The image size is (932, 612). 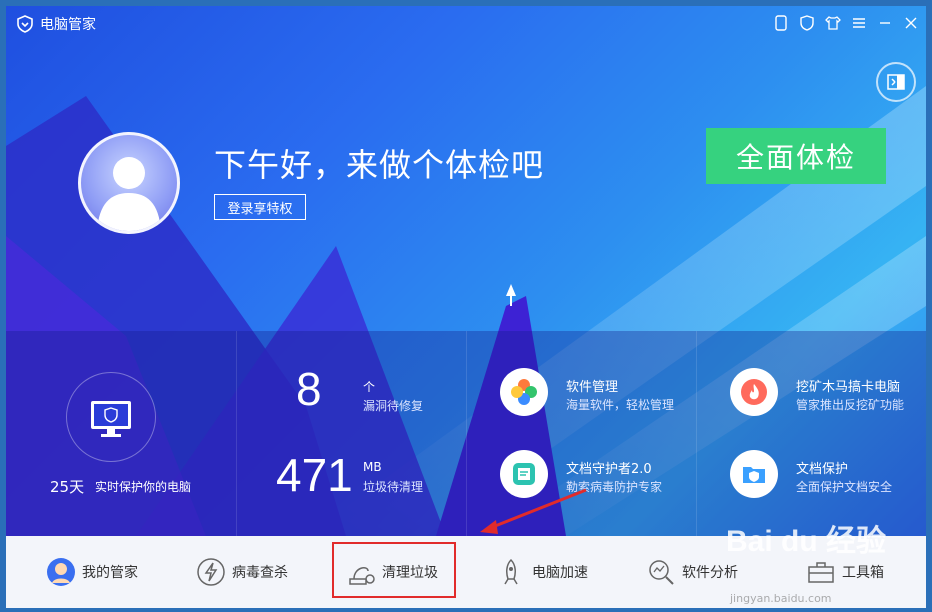 I want to click on nav-software-analysis: 软件分析, so click(x=692, y=572).